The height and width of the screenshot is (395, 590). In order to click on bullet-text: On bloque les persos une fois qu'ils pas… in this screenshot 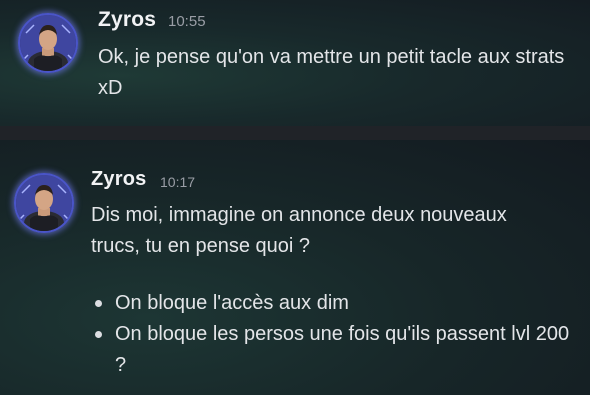, I will do `click(342, 349)`.